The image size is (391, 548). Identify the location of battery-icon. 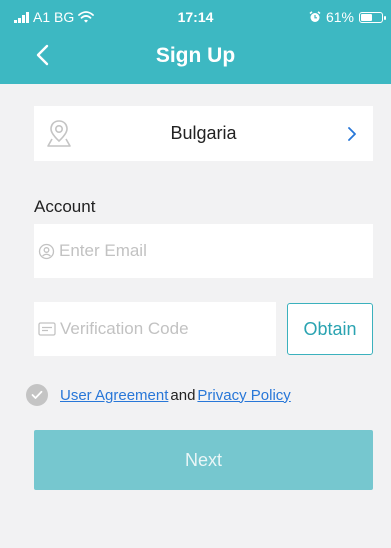
(372, 17).